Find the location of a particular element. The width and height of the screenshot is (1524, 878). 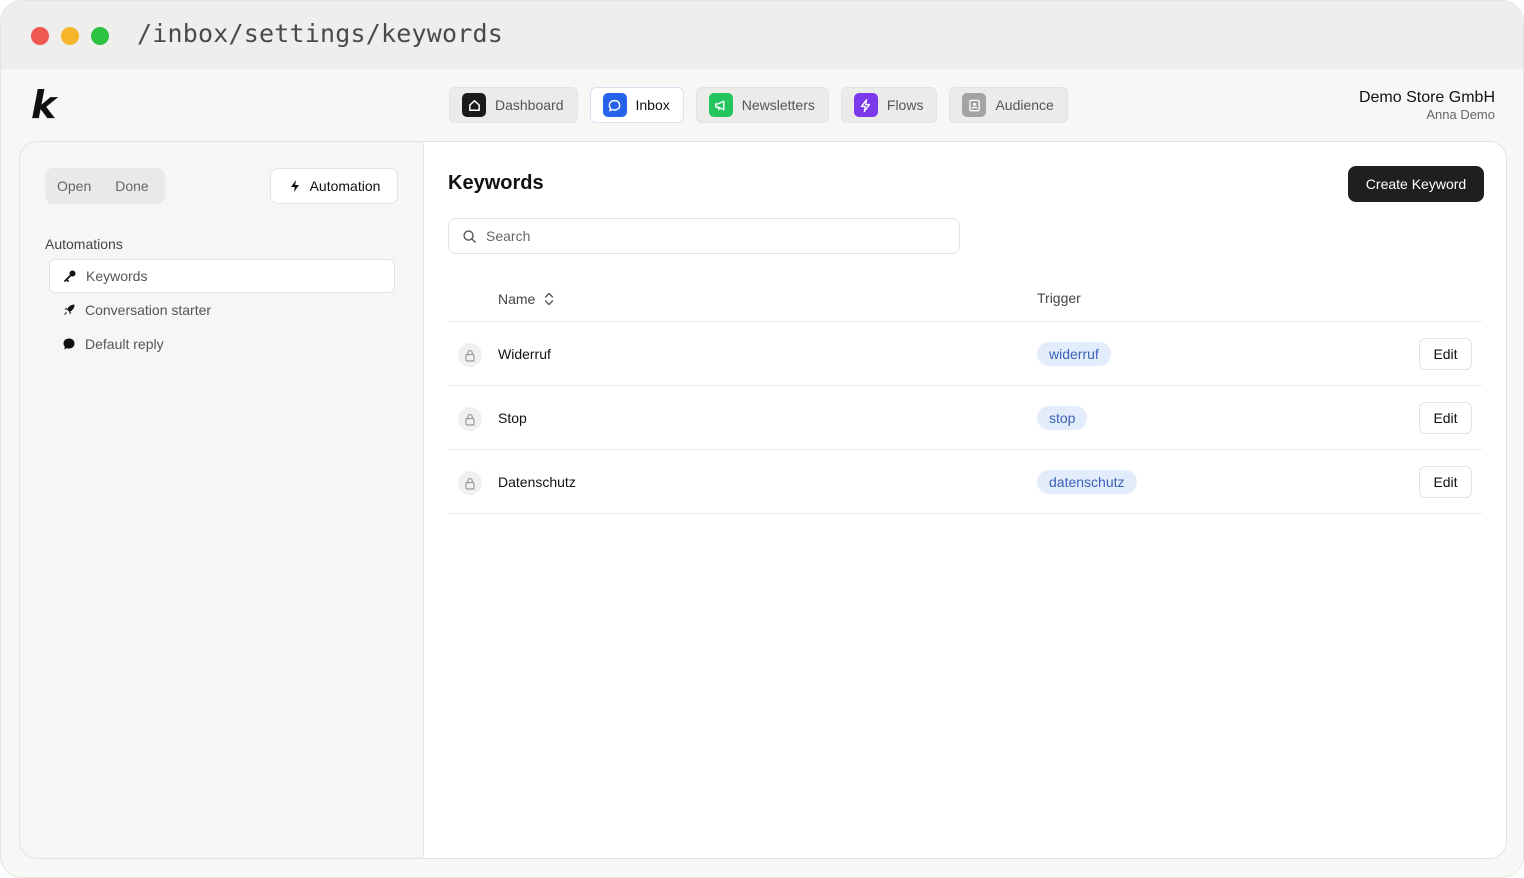

nav-tab-audience: Audience is located at coordinates (1008, 105).